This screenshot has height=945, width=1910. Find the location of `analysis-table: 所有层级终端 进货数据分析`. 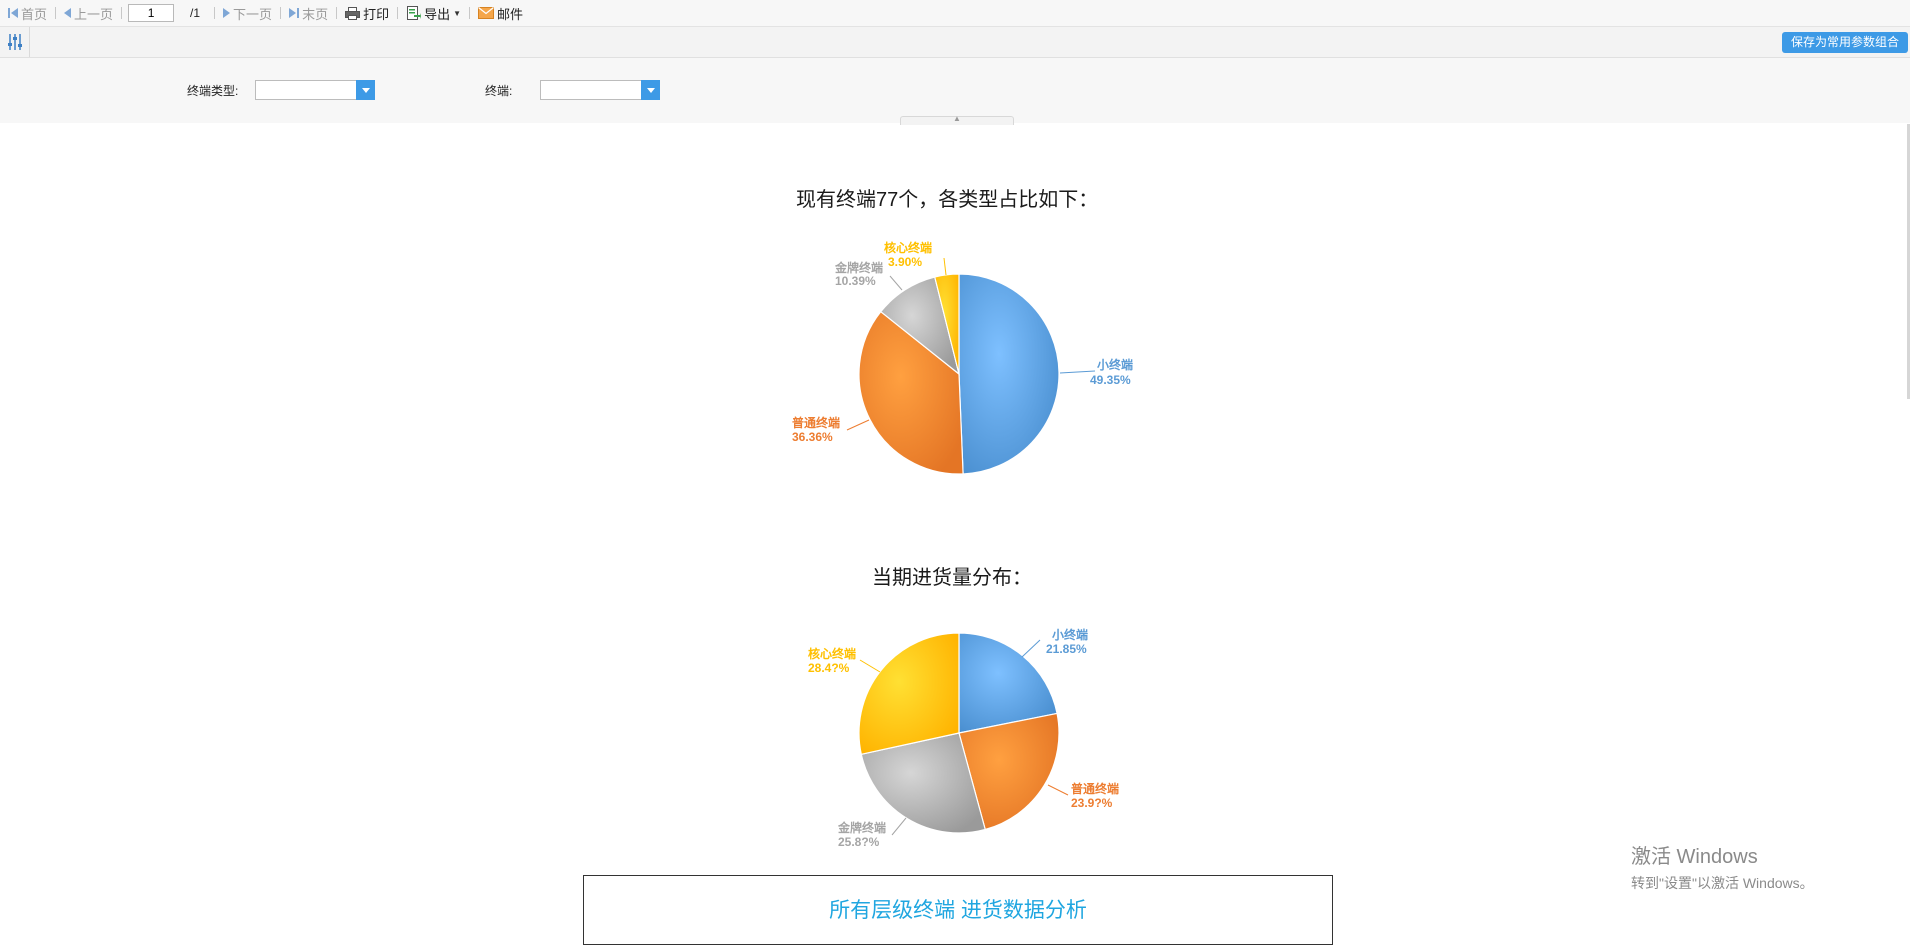

analysis-table: 所有层级终端 进货数据分析 is located at coordinates (958, 910).